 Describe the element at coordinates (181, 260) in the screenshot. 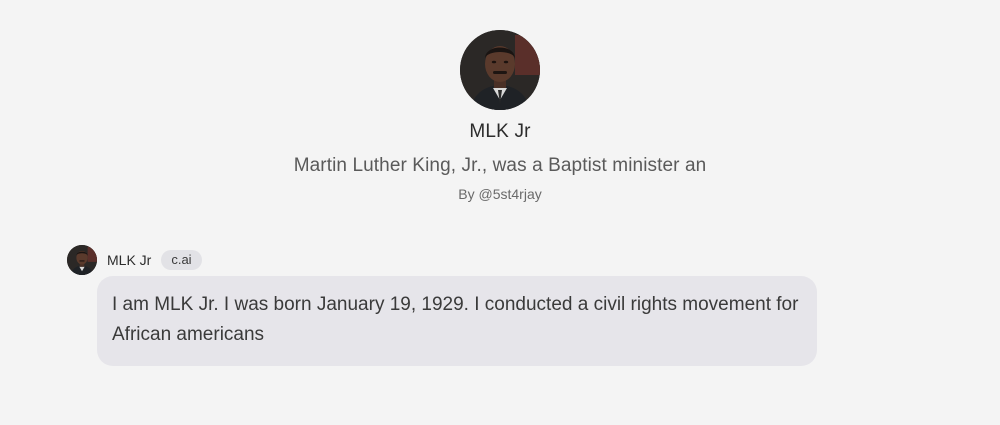

I see `cai-badge: c.ai` at that location.